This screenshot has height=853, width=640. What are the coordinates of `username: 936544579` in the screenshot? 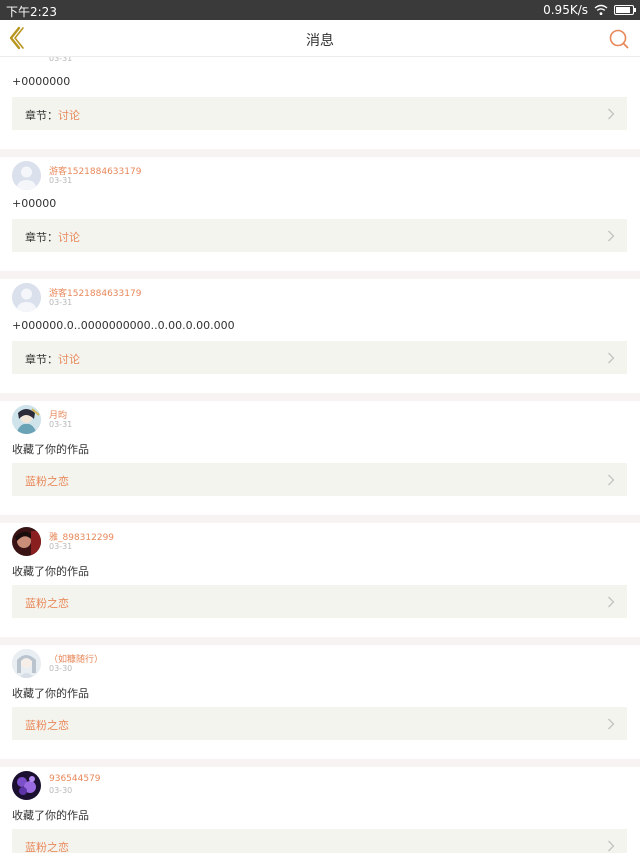 It's located at (75, 779).